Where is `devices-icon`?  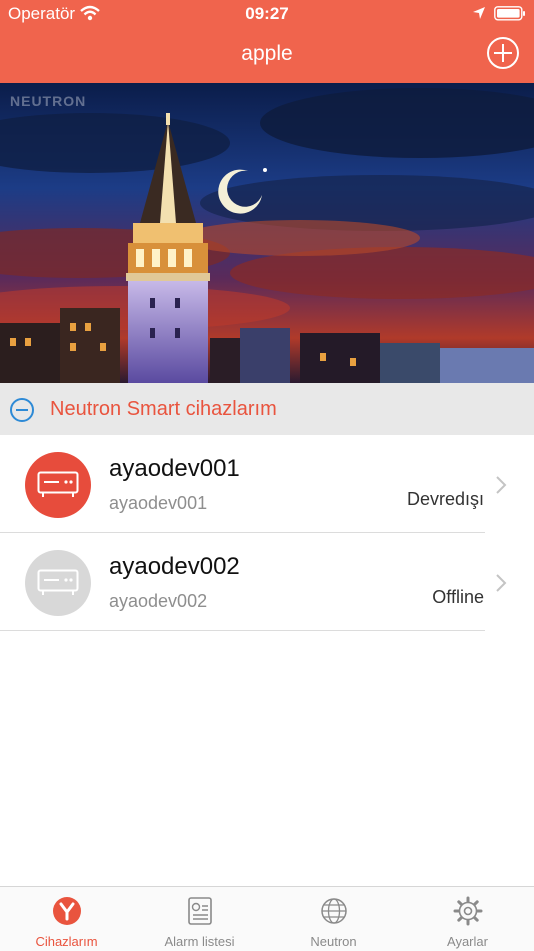
devices-icon is located at coordinates (66, 911).